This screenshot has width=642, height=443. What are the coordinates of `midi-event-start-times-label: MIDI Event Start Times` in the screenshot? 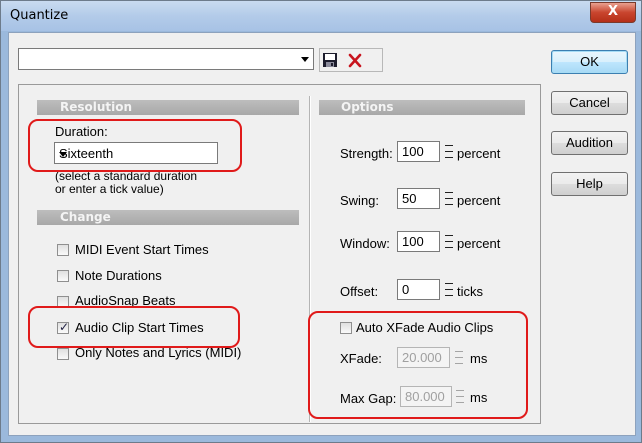 It's located at (142, 249).